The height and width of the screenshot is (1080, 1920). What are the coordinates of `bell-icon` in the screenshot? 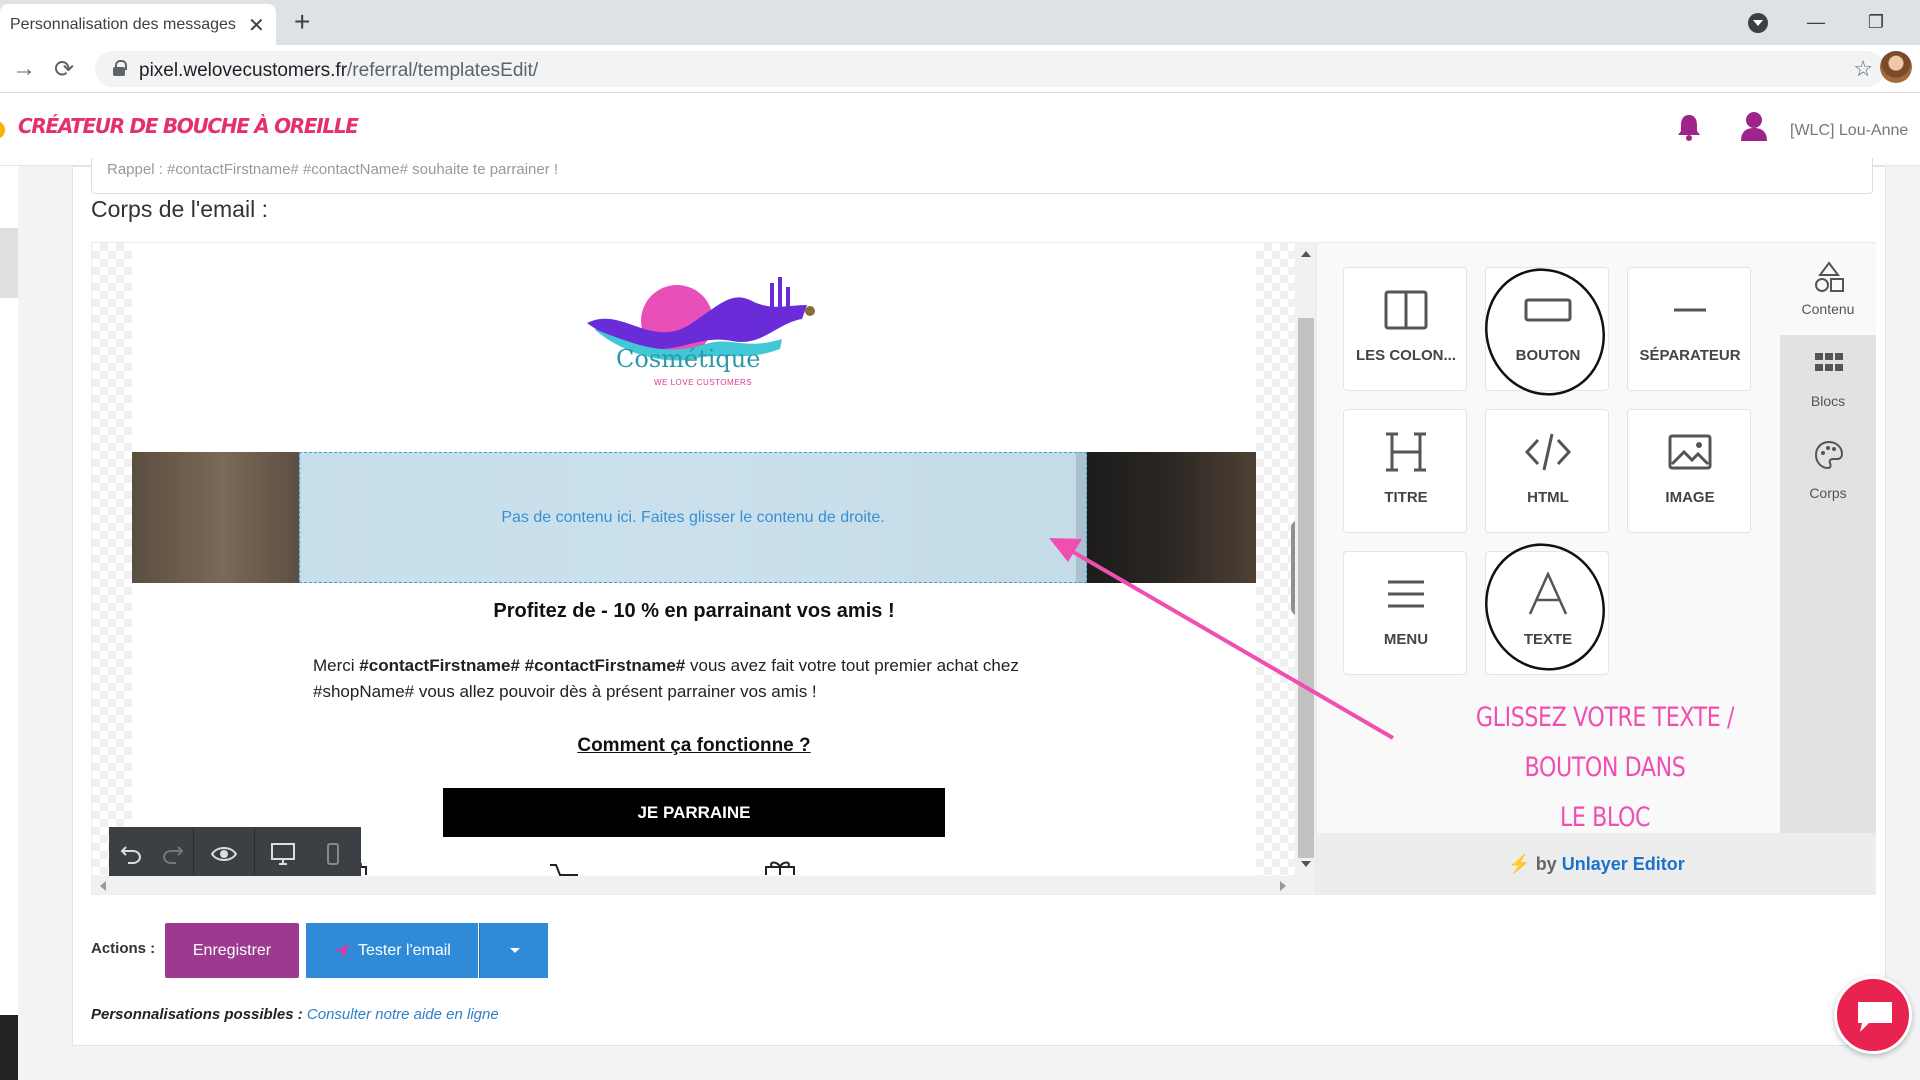 It's located at (1689, 127).